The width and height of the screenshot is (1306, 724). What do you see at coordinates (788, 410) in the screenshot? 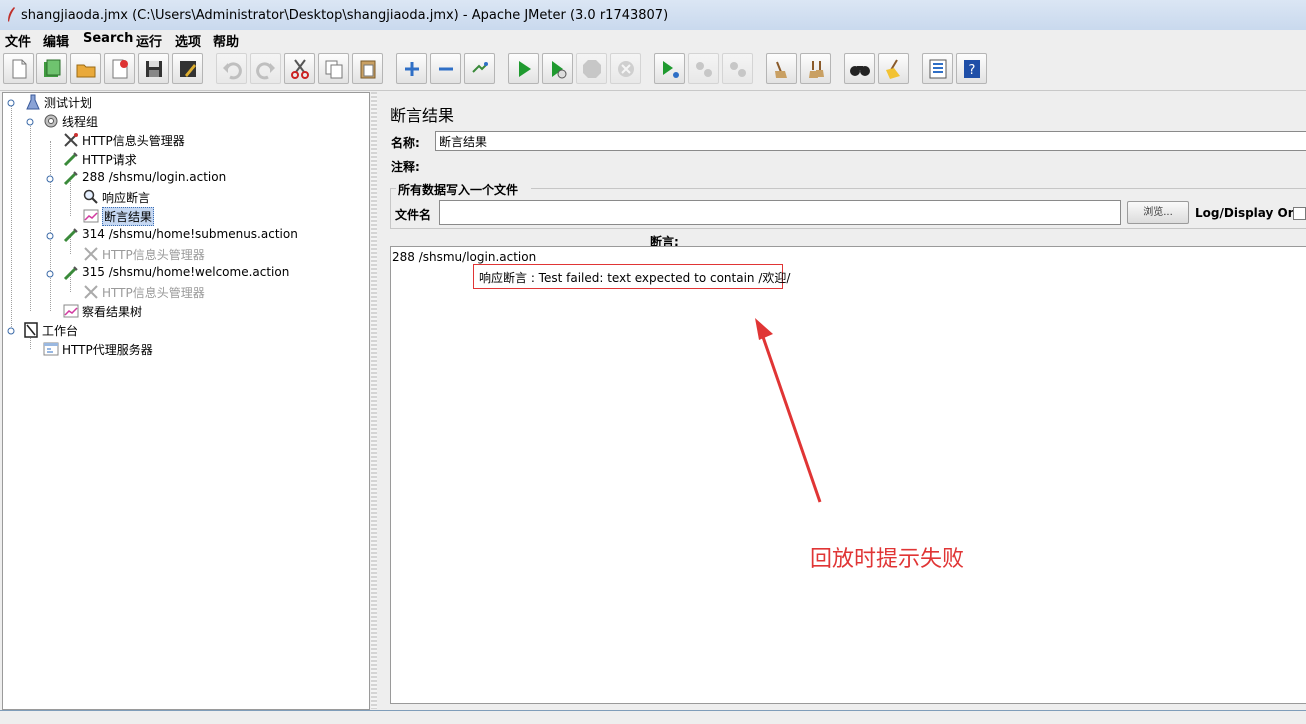
I see `annotation-arrow` at bounding box center [788, 410].